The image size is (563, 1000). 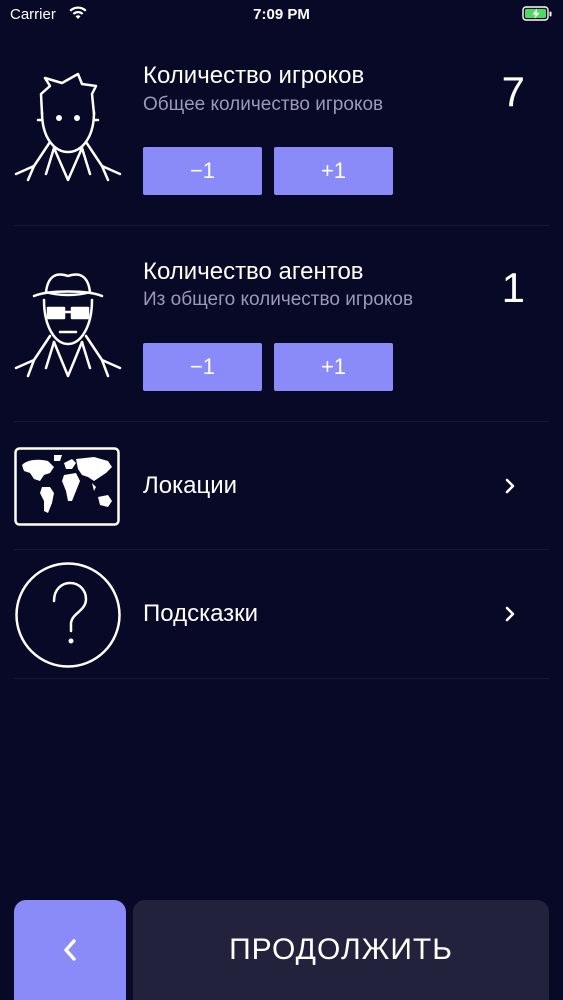 I want to click on continue-button: ПРОДОЛЖИТЬ, so click(x=341, y=950).